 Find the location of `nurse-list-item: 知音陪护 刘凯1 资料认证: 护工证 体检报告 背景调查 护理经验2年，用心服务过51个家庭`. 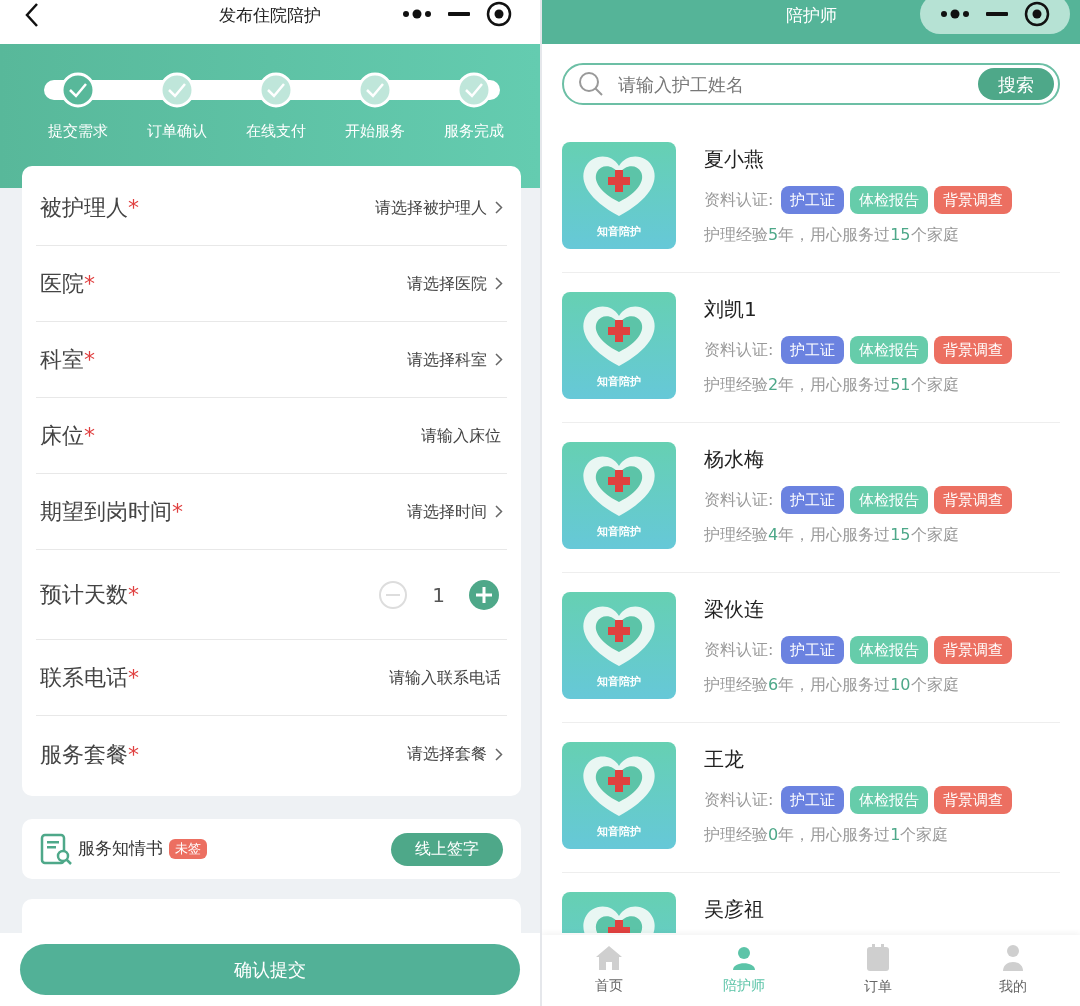

nurse-list-item: 知音陪护 刘凯1 资料认证: 护工证 体检报告 背景调查 护理经验2年，用心服务过51个家庭 is located at coordinates (811, 348).